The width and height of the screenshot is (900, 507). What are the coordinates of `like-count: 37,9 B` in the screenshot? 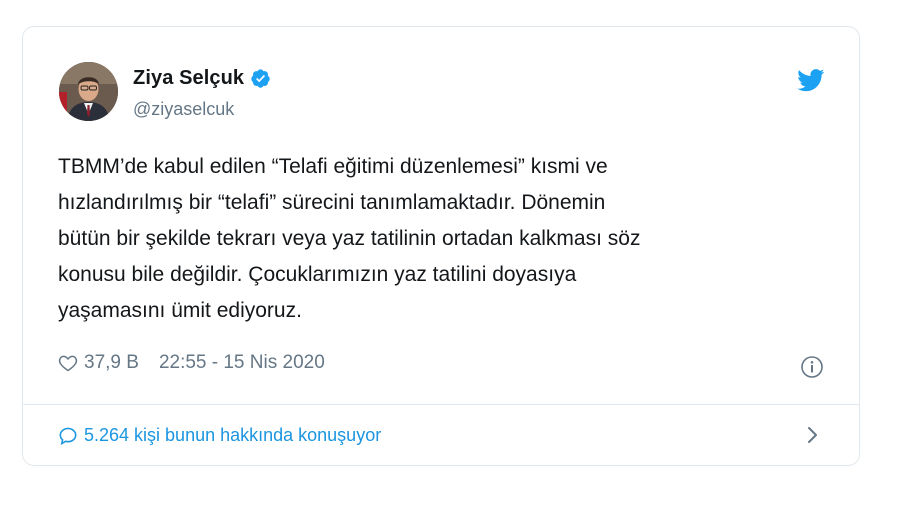 It's located at (111, 363).